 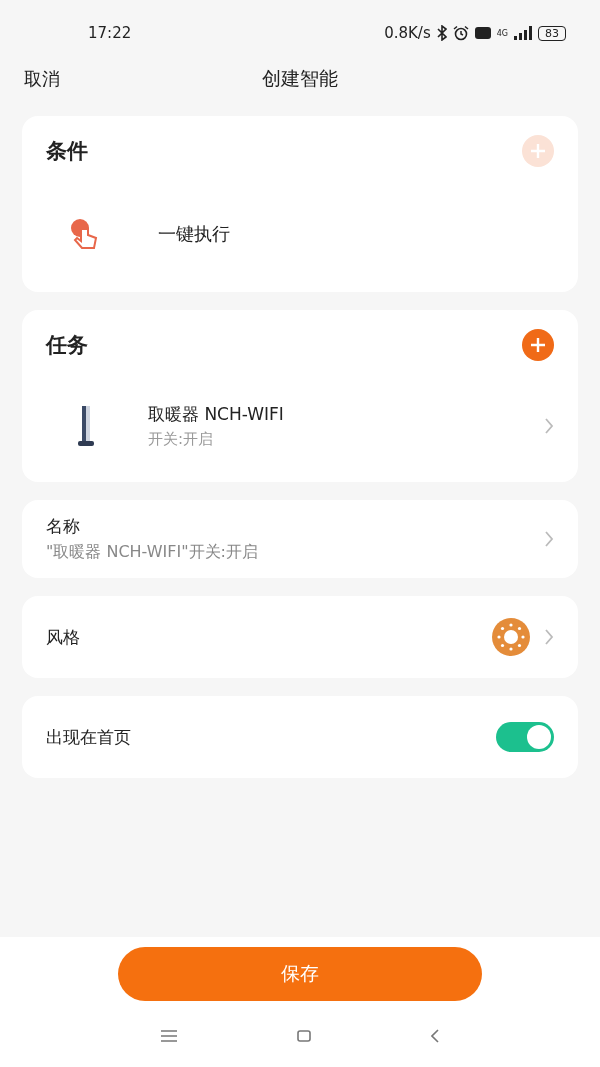 What do you see at coordinates (523, 33) in the screenshot?
I see `signal-icon` at bounding box center [523, 33].